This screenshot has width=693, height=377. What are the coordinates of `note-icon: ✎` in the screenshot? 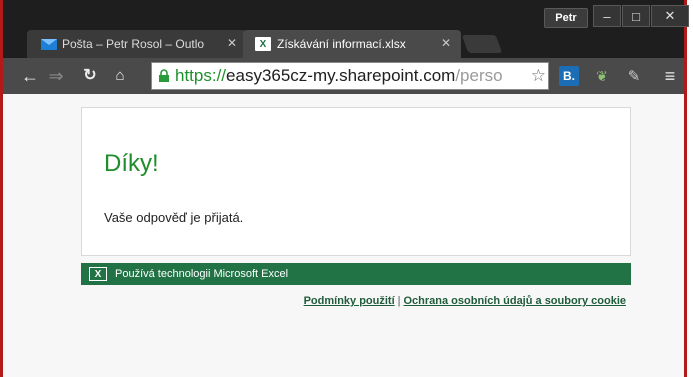 It's located at (634, 76).